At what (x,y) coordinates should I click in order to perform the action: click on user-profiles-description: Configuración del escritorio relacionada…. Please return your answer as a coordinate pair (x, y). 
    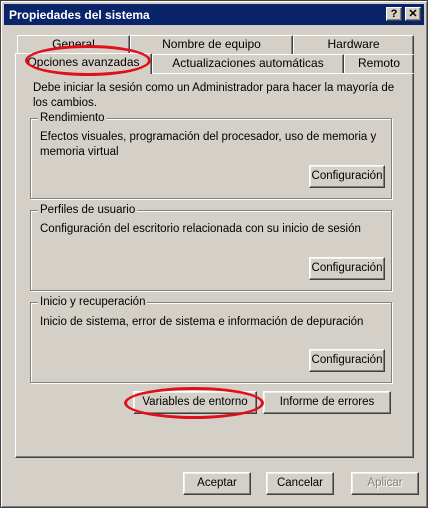
    Looking at the image, I should click on (200, 229).